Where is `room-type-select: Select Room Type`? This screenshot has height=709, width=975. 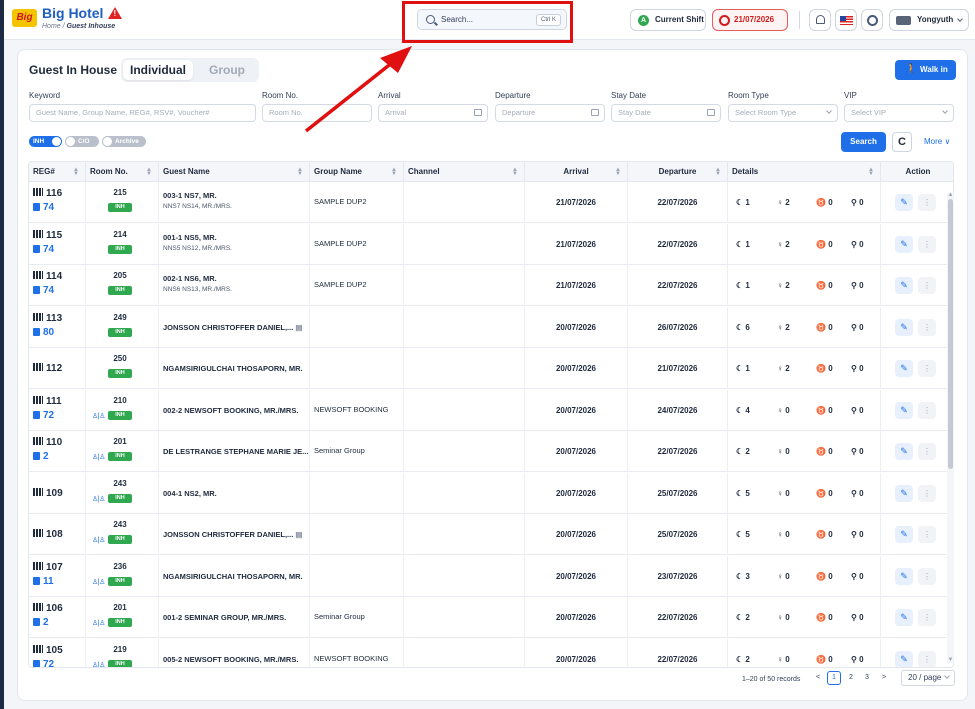
room-type-select: Select Room Type is located at coordinates (783, 113).